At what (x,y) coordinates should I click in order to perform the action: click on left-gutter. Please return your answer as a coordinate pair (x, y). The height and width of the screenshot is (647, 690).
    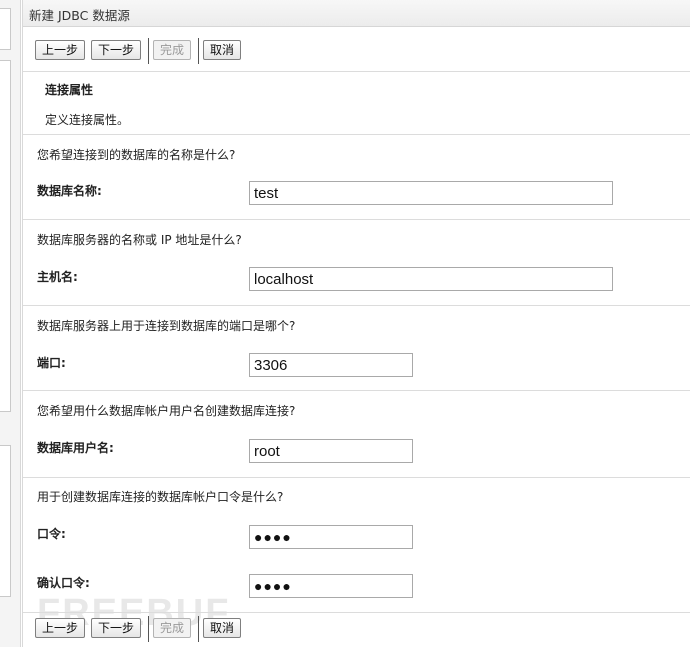
    Looking at the image, I should click on (10, 323).